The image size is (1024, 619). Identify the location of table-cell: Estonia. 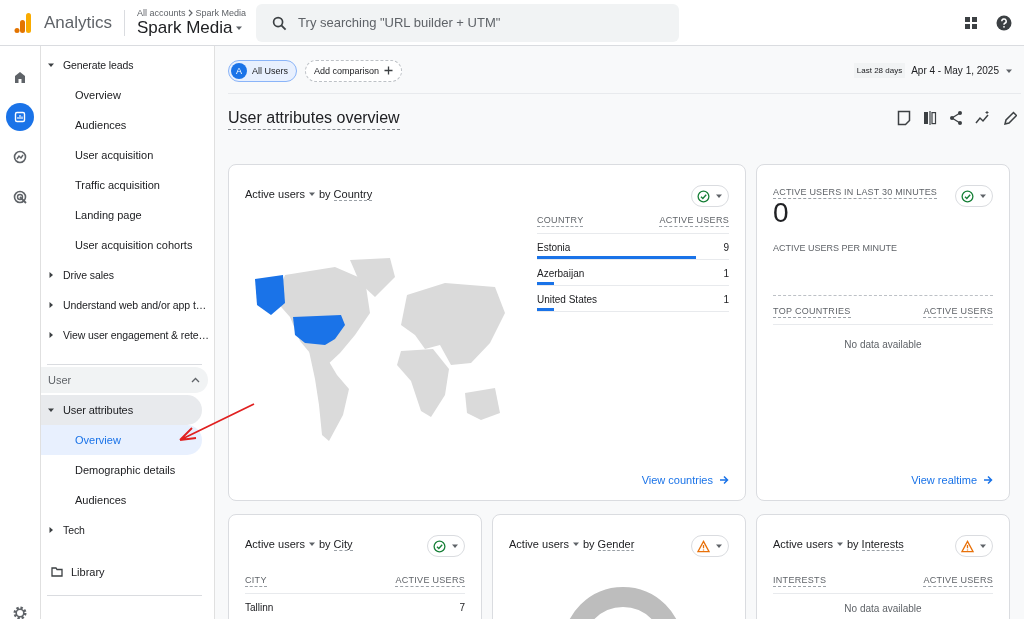
(554, 247).